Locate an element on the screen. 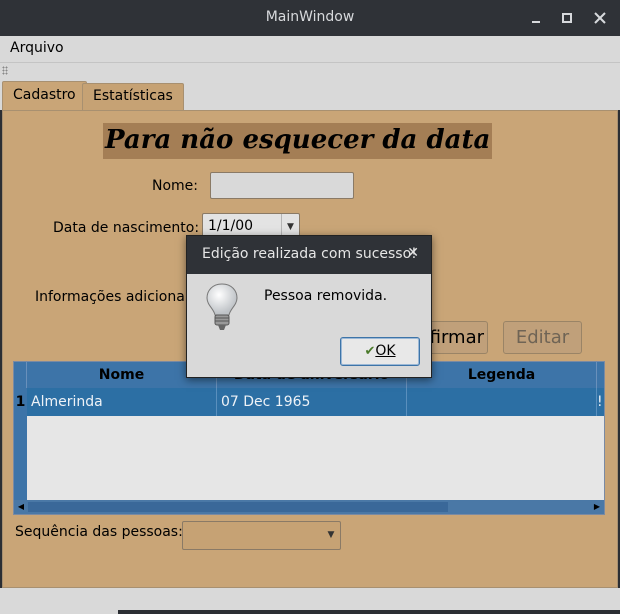 The image size is (620, 614). scroll-right-icon: ▶ is located at coordinates (597, 507).